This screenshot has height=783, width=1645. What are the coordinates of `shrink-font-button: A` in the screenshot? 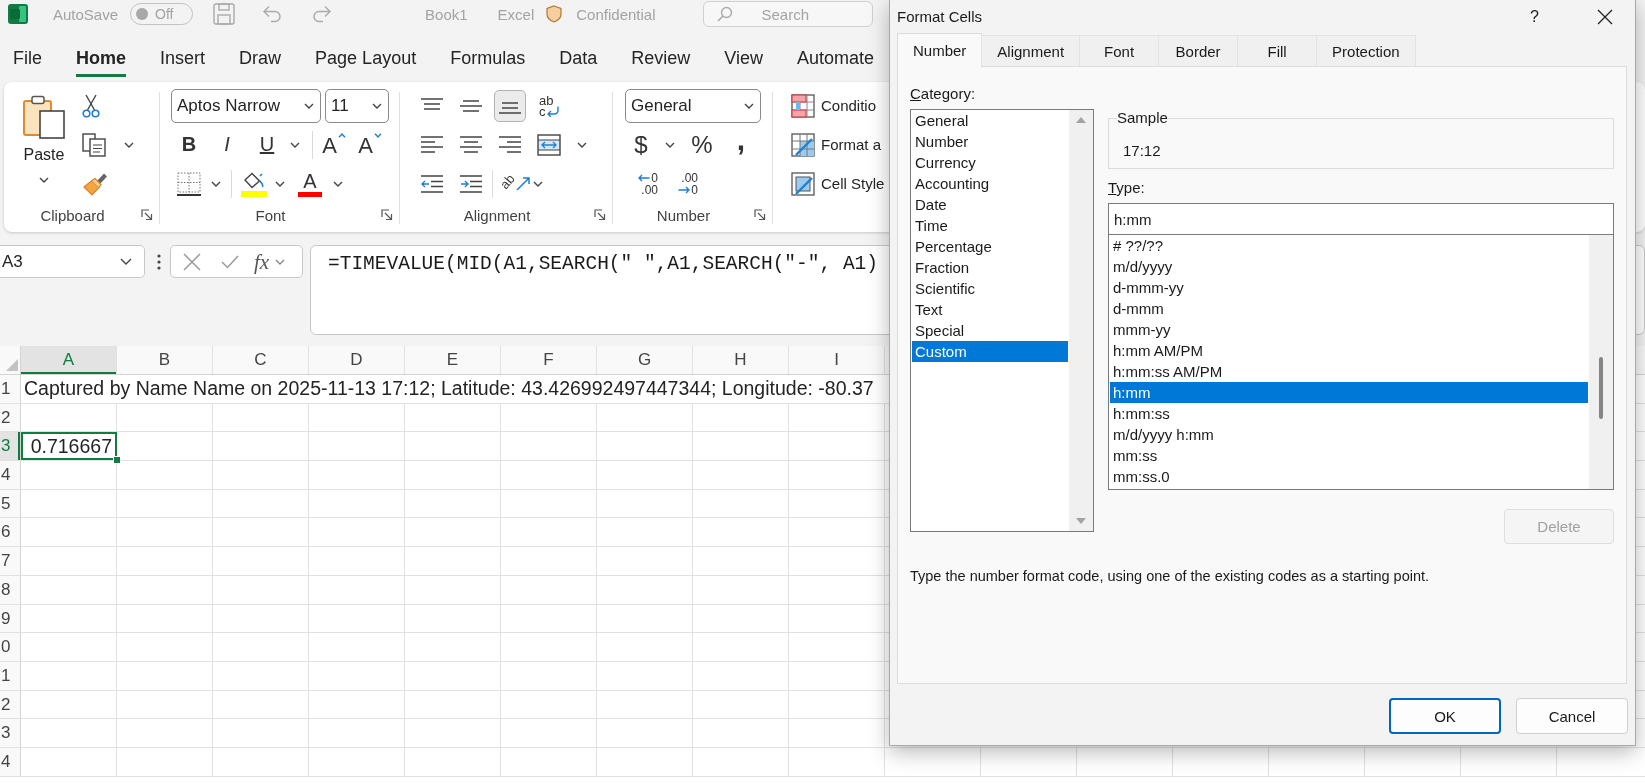 It's located at (370, 144).